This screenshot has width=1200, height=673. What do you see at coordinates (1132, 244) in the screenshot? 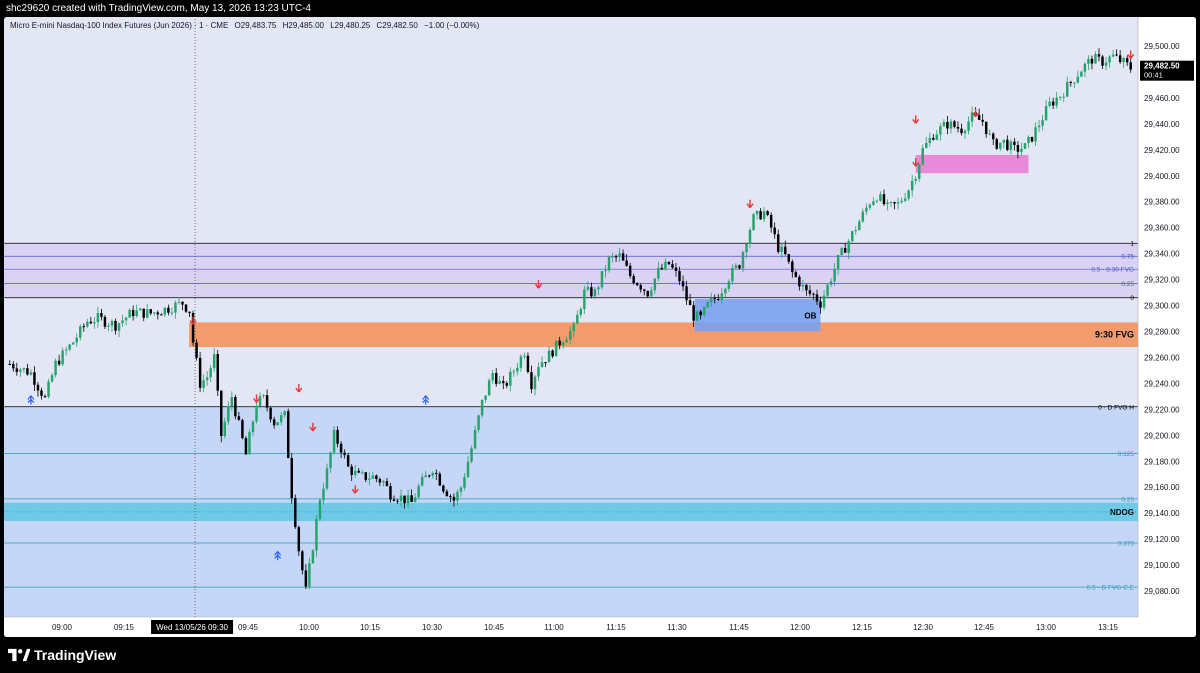
I see `fib-level-label: 1` at bounding box center [1132, 244].